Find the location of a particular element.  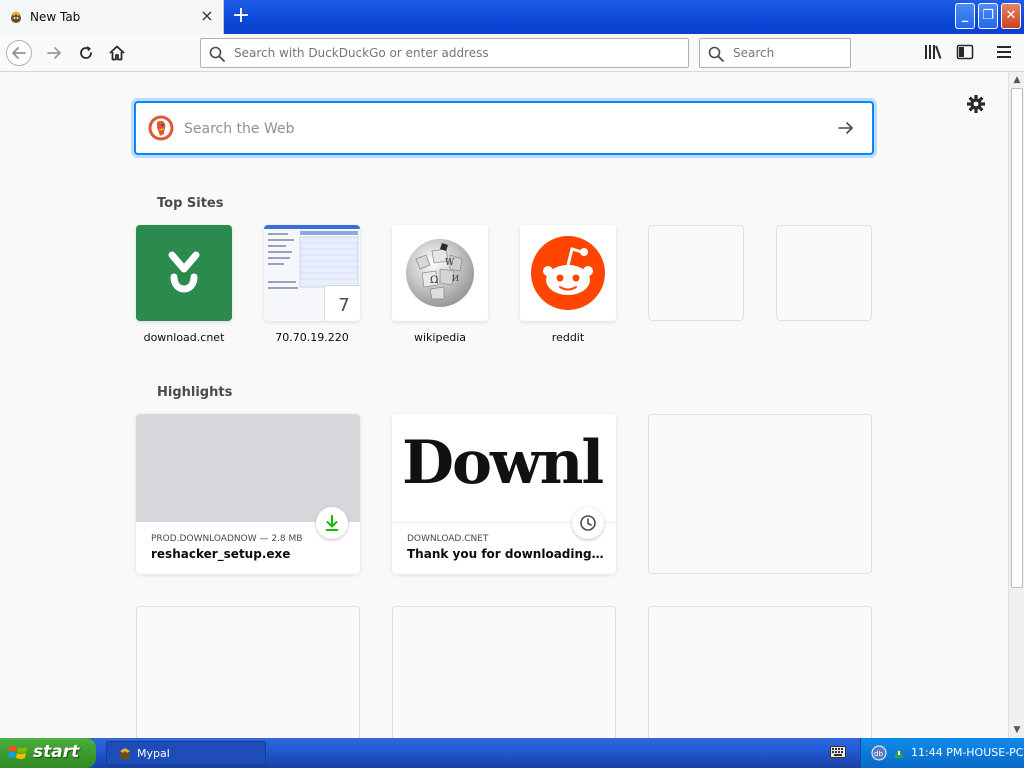

reddit-logo-icon is located at coordinates (568, 273).